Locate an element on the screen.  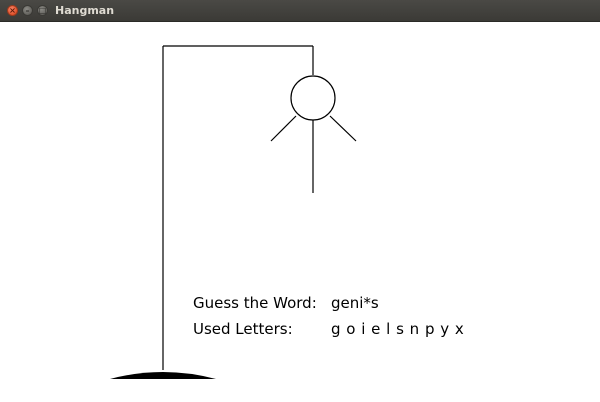
used-letters-value: g o i e l s n p y x is located at coordinates (398, 329).